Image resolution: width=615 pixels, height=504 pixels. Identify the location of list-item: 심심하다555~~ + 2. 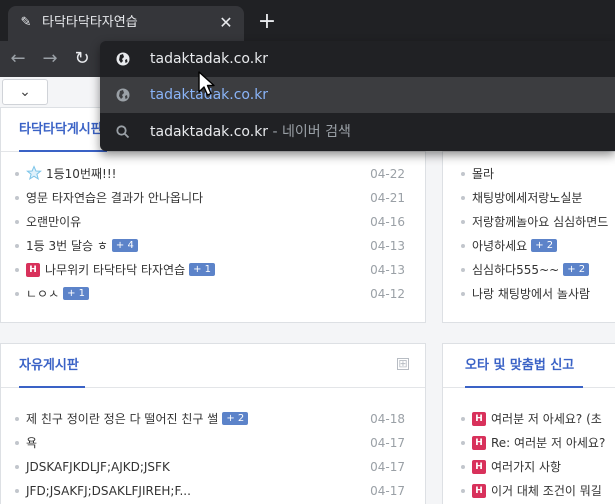
(538, 270).